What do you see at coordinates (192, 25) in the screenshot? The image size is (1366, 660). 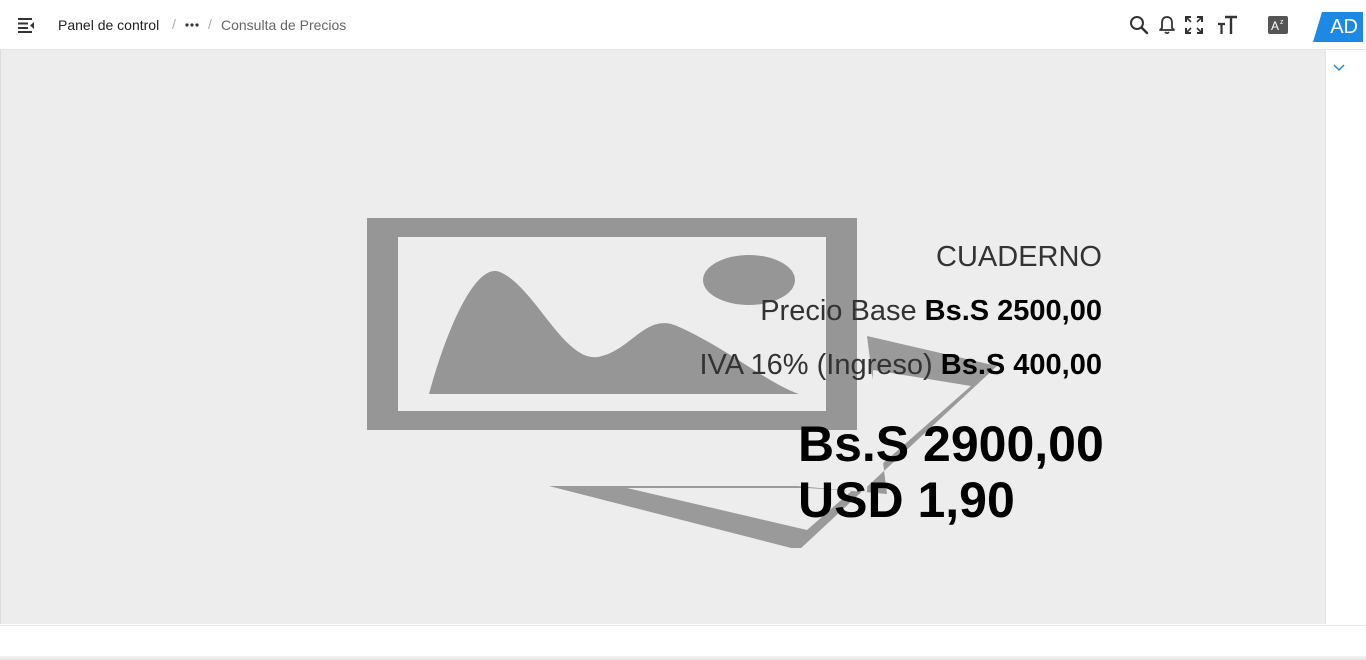 I see `more-horizontal-icon` at bounding box center [192, 25].